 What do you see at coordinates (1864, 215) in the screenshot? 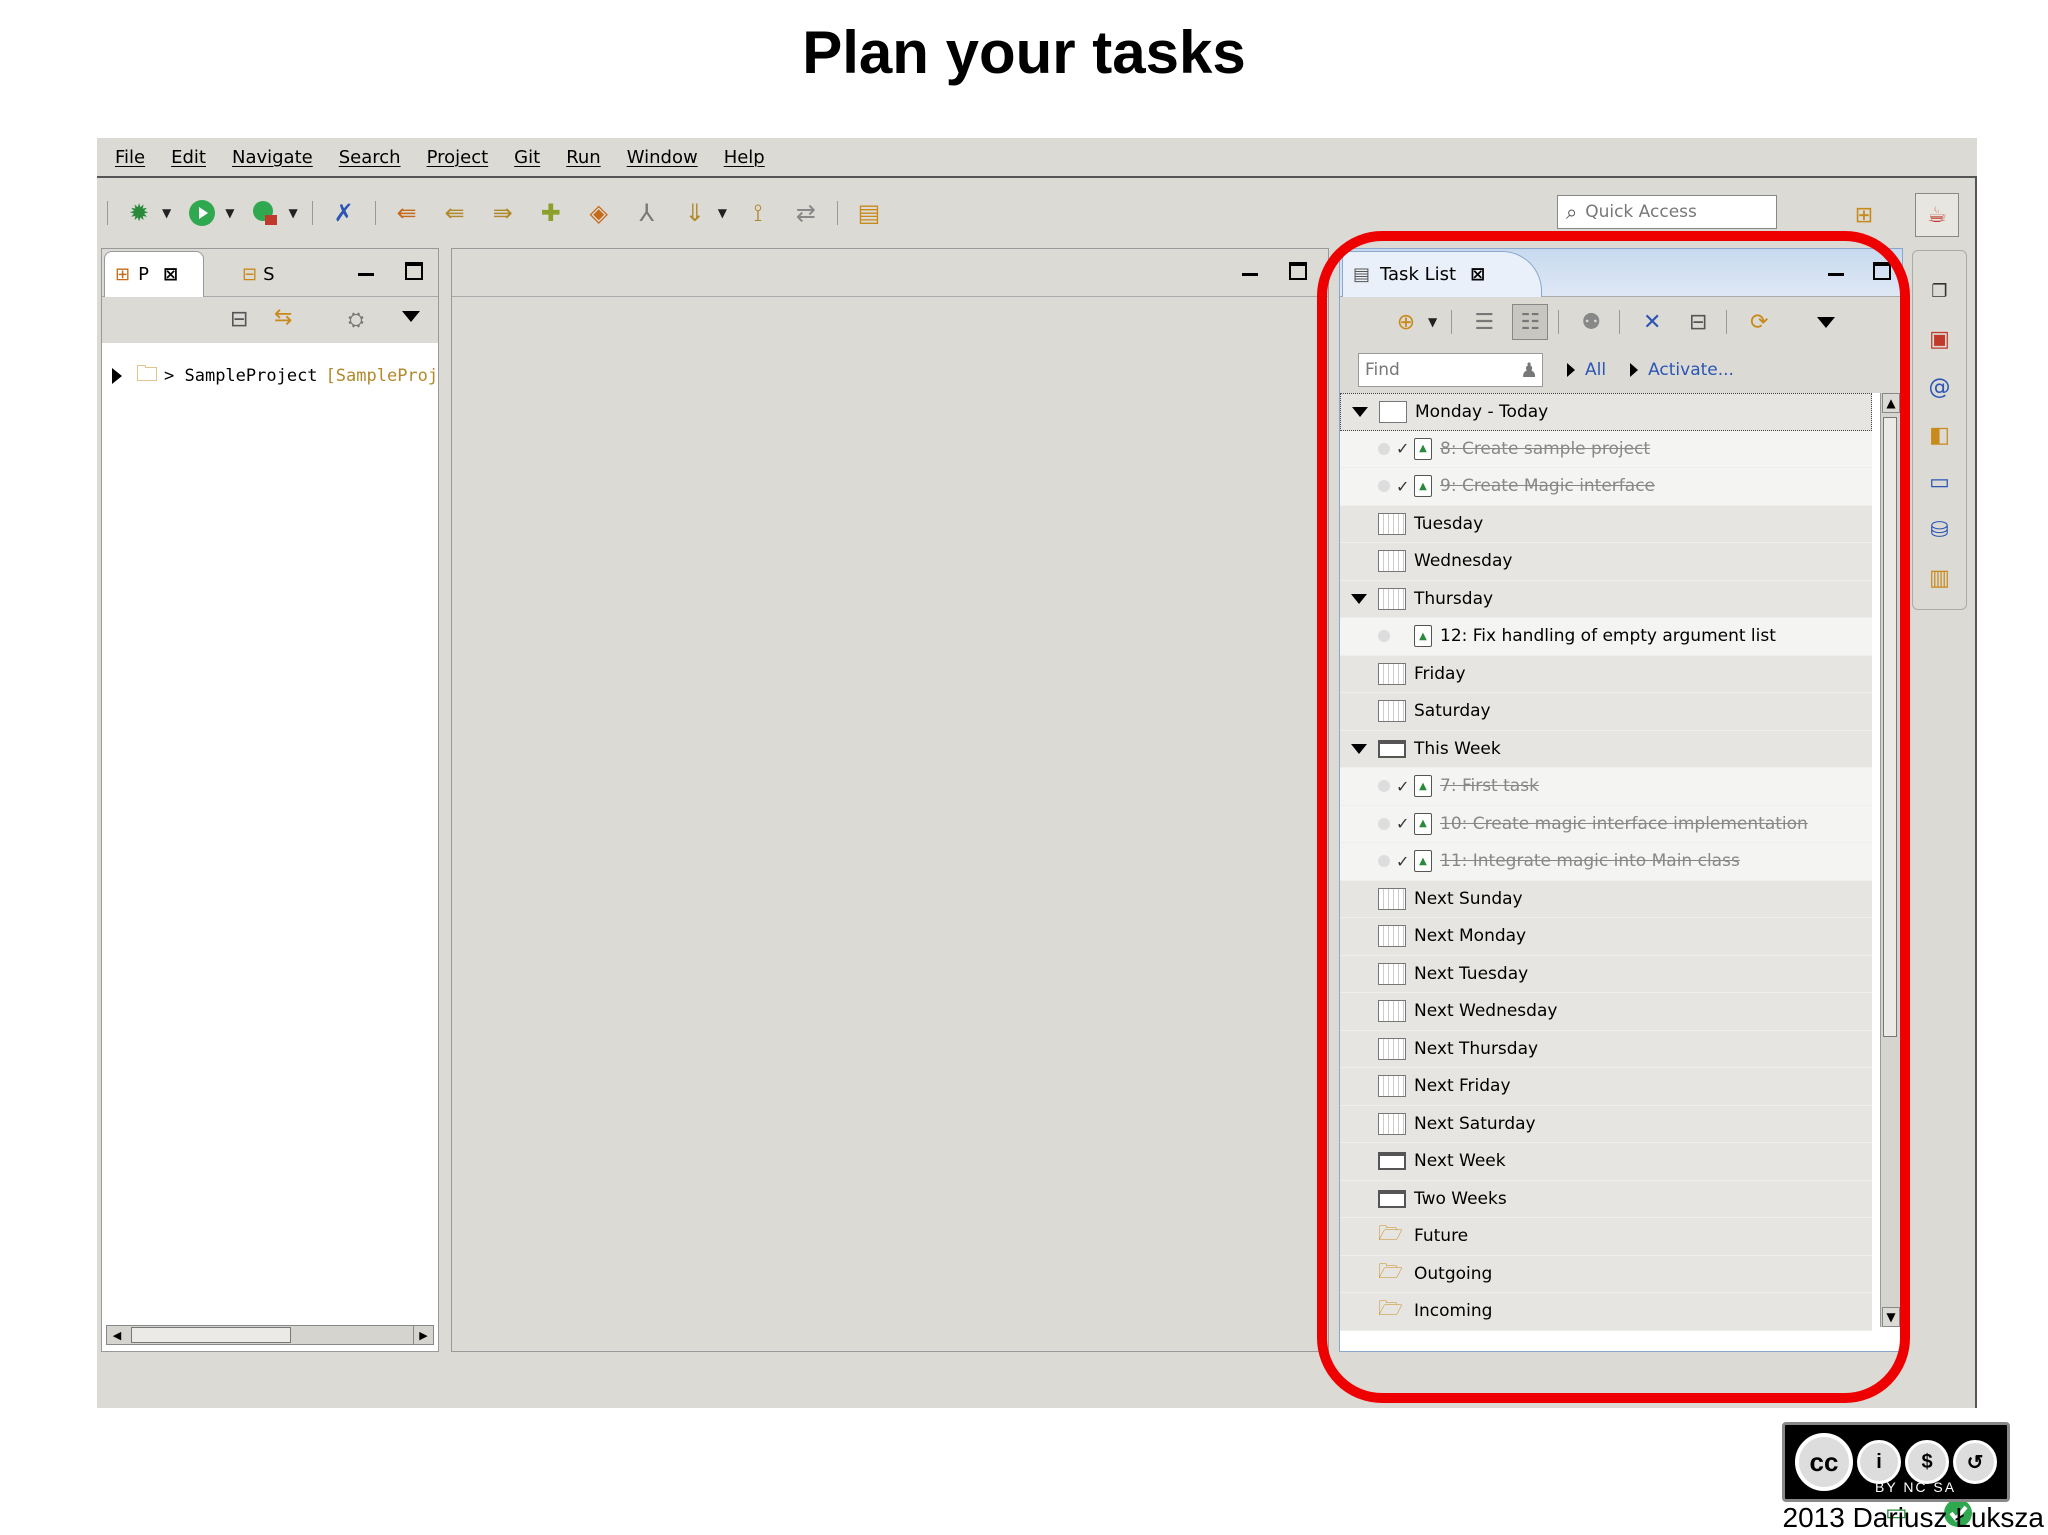
I see `open-perspective-icon: ⊞` at bounding box center [1864, 215].